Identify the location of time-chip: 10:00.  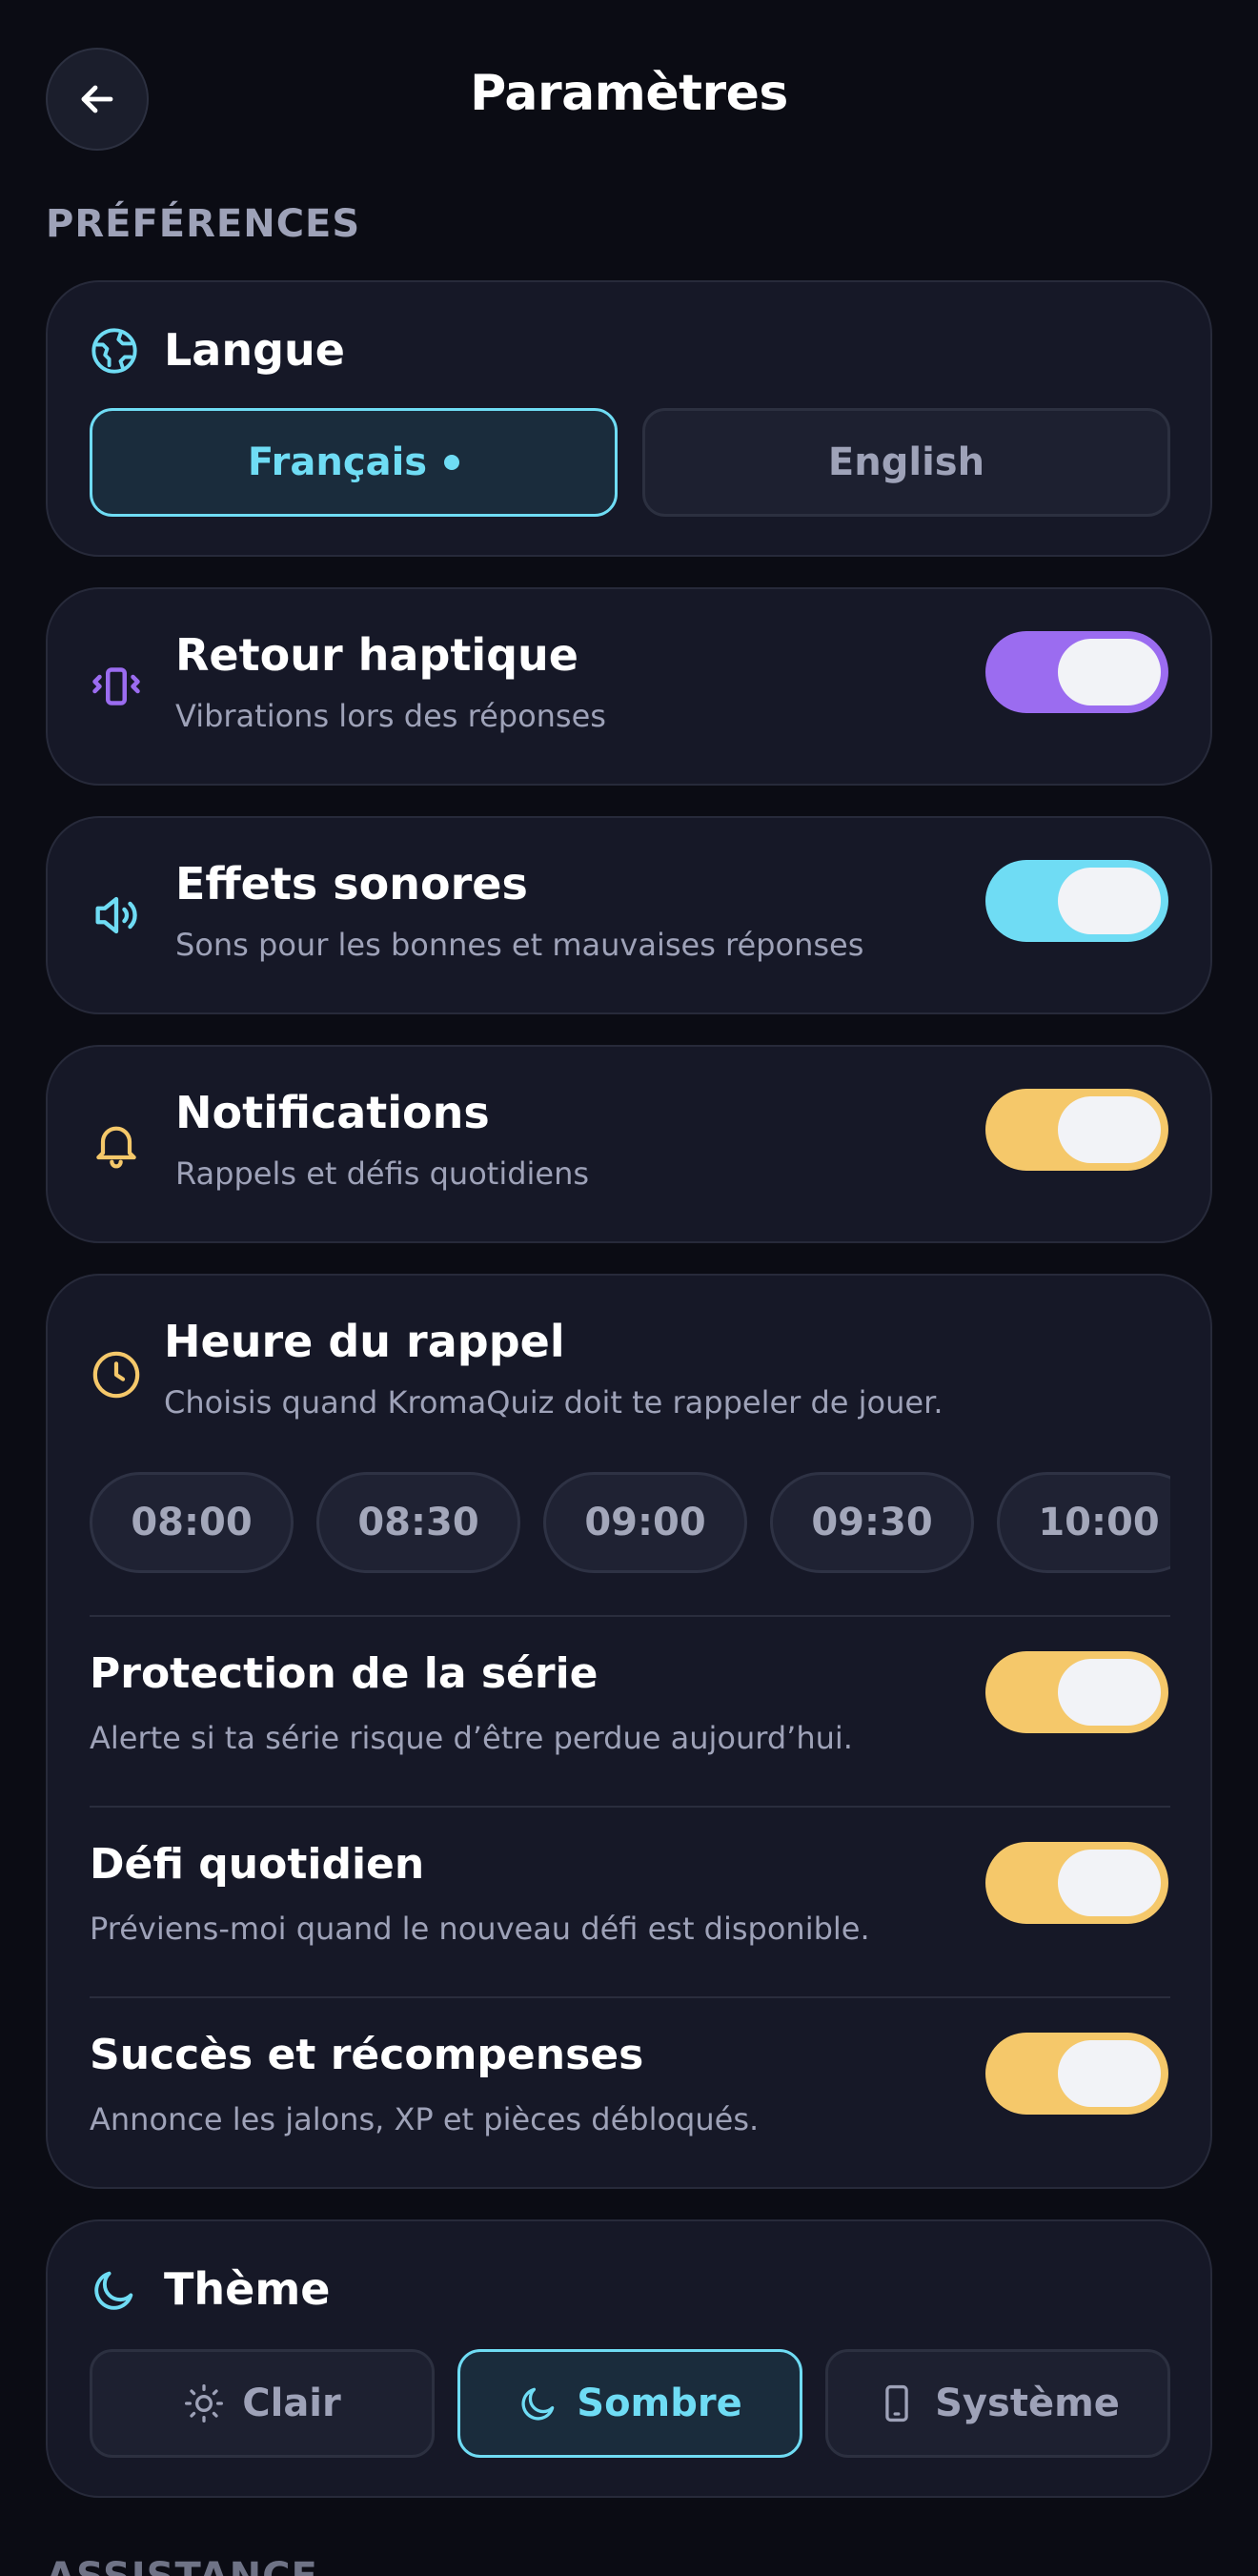
(1083, 1522).